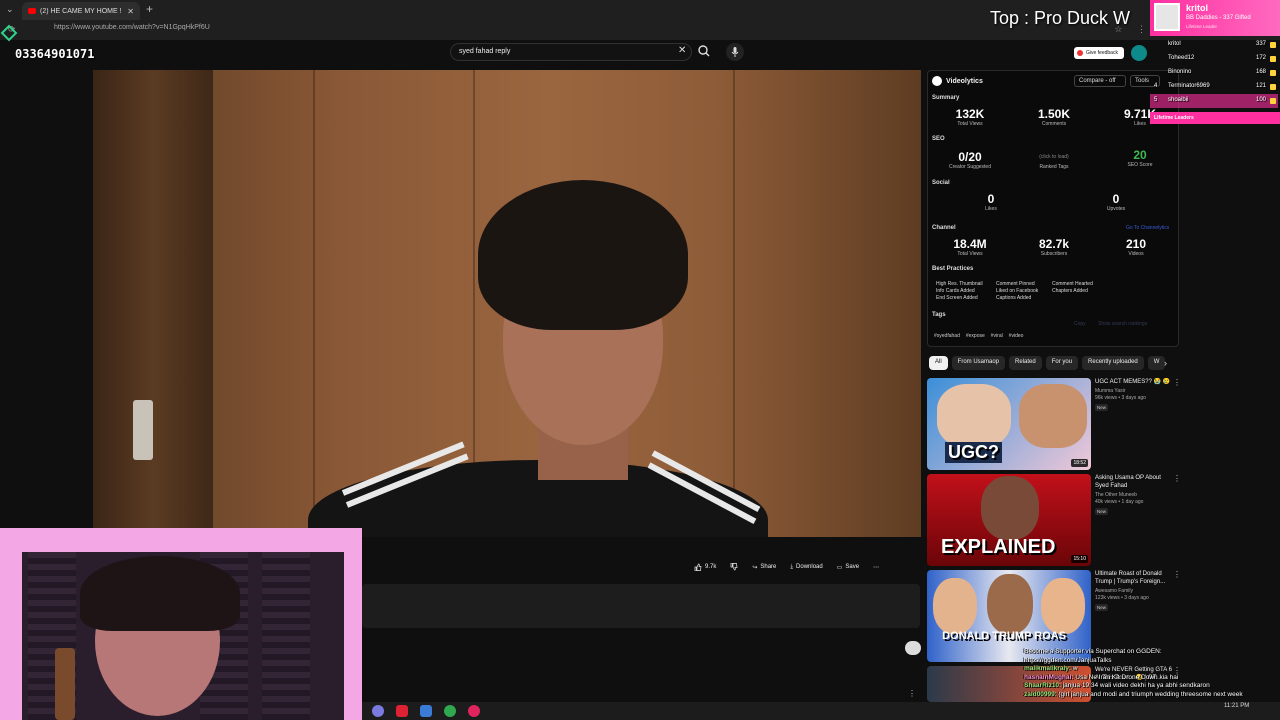 Image resolution: width=1280 pixels, height=720 pixels. I want to click on related-video-title: UGC ACT MEMES?? 😭 😢, so click(1134, 382).